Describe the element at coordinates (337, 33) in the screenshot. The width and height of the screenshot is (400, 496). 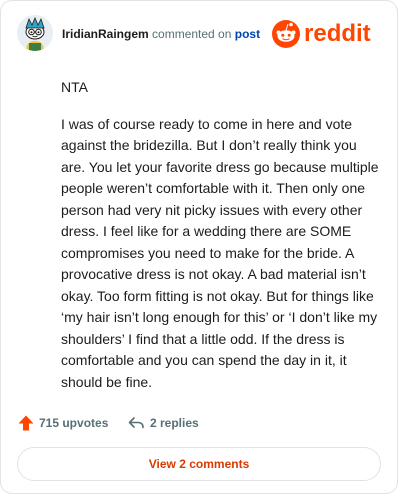
I see `reddit-wordmark: reddit` at that location.